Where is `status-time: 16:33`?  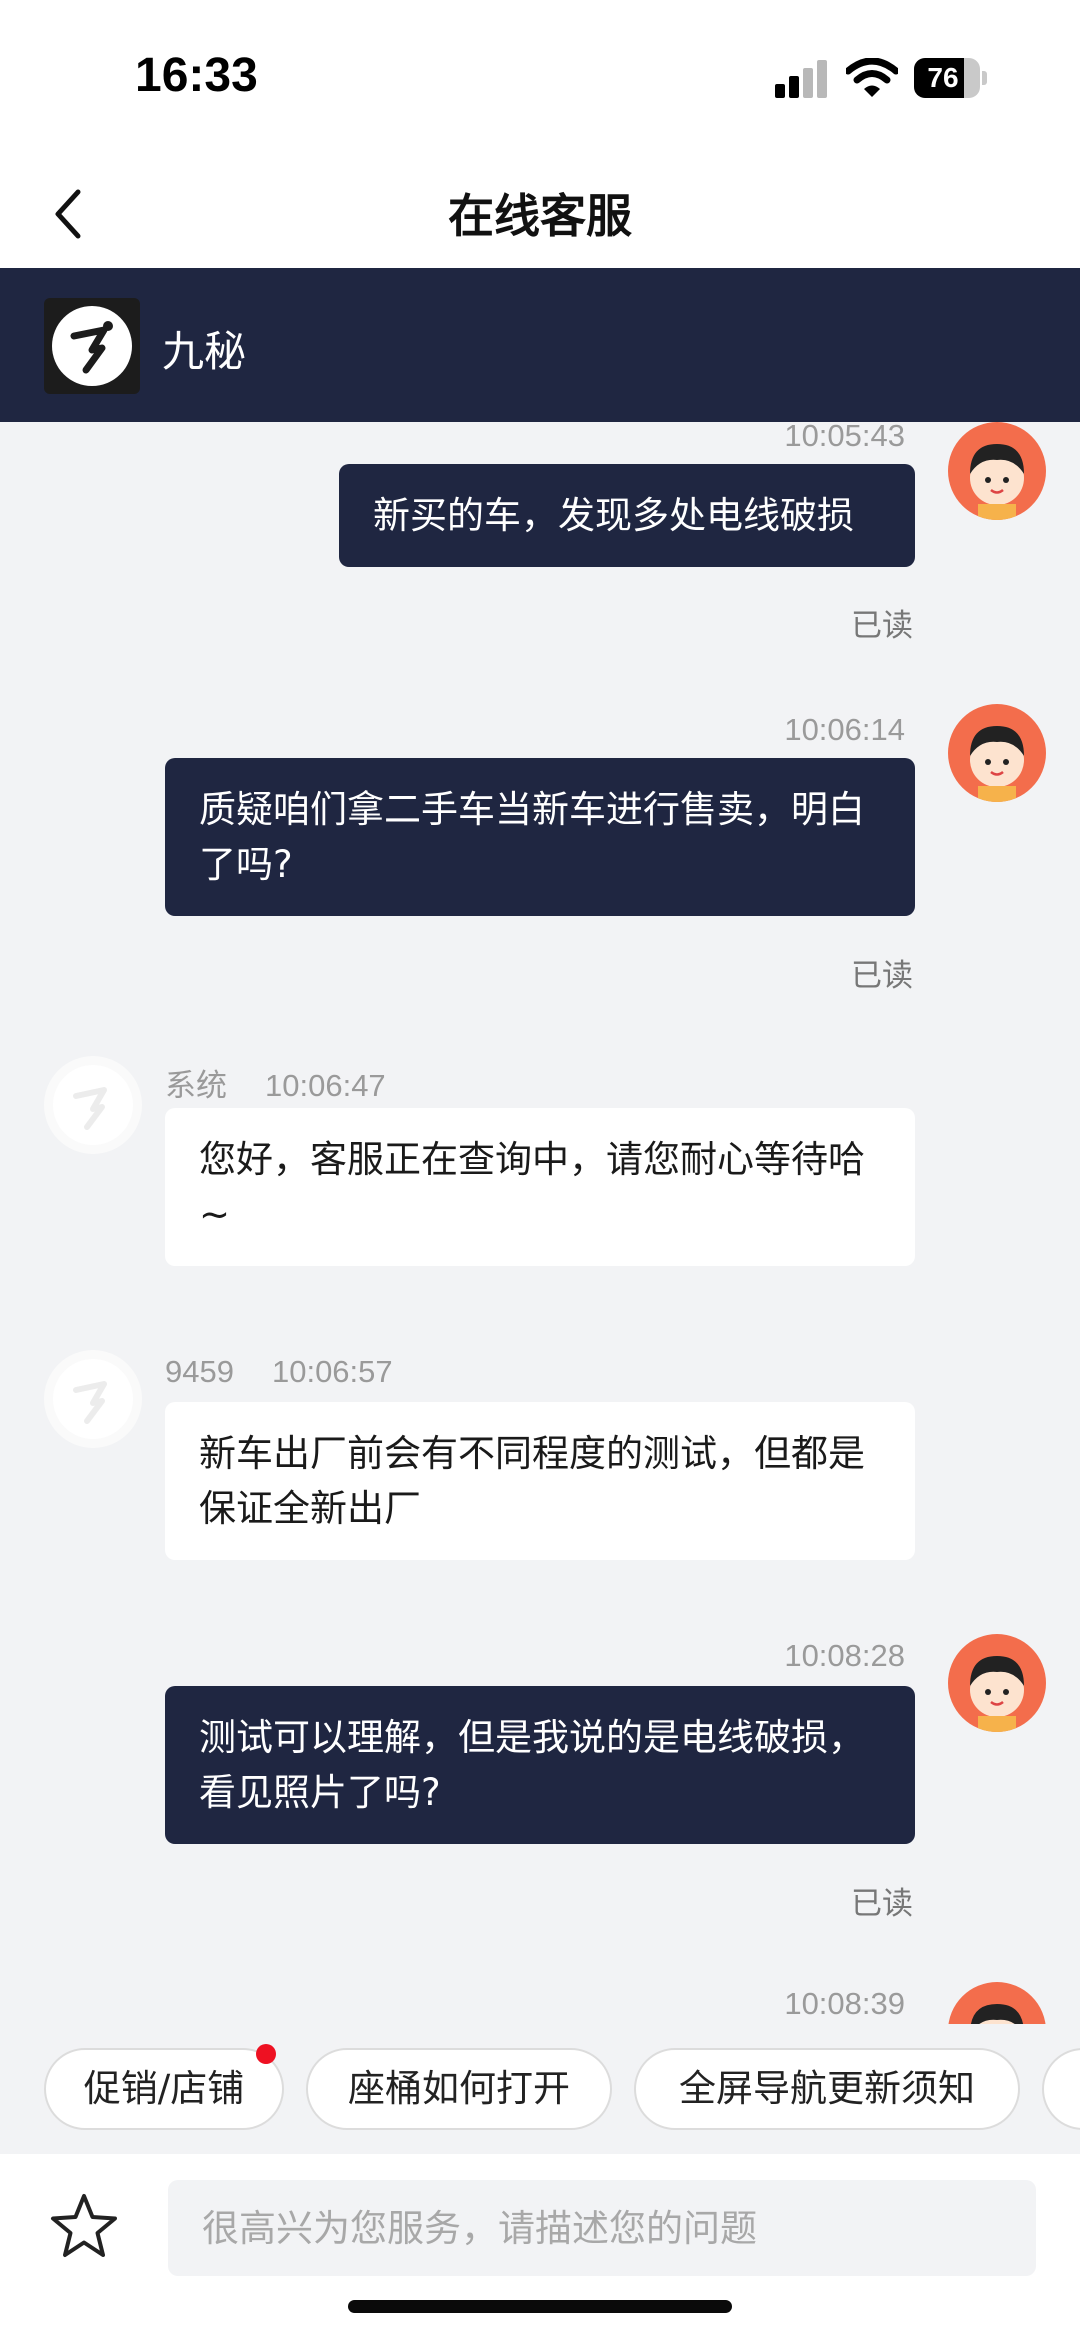 status-time: 16:33 is located at coordinates (196, 75).